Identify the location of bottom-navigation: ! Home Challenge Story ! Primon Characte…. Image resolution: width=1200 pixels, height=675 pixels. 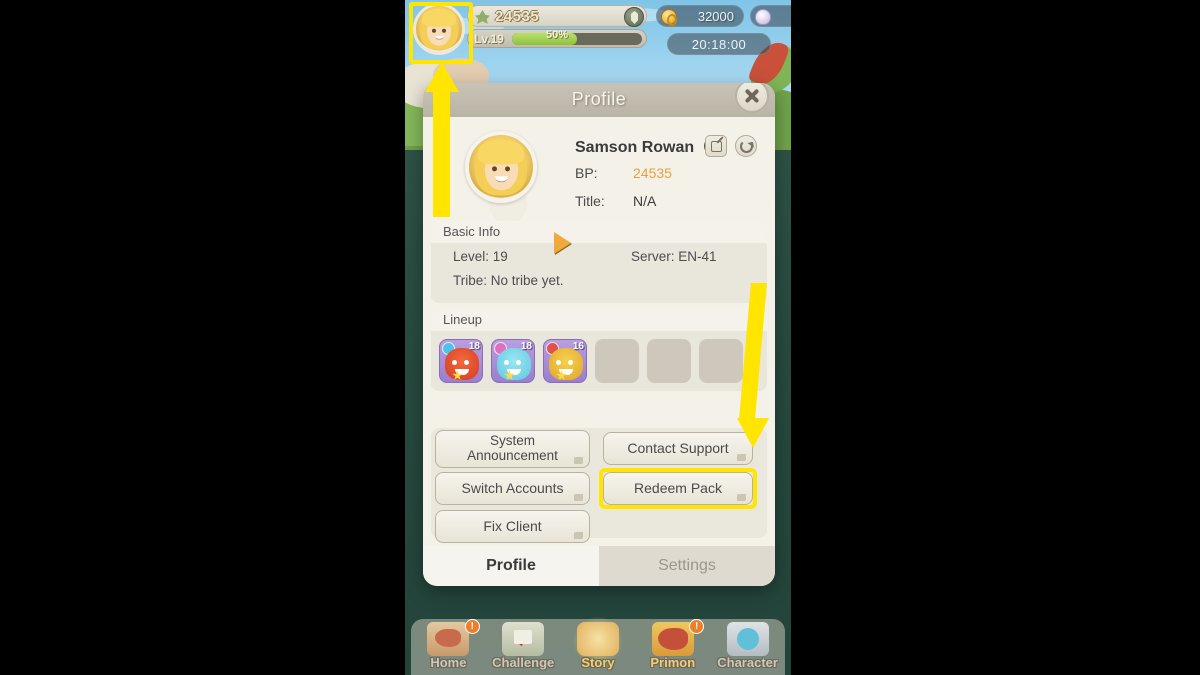
(598, 646).